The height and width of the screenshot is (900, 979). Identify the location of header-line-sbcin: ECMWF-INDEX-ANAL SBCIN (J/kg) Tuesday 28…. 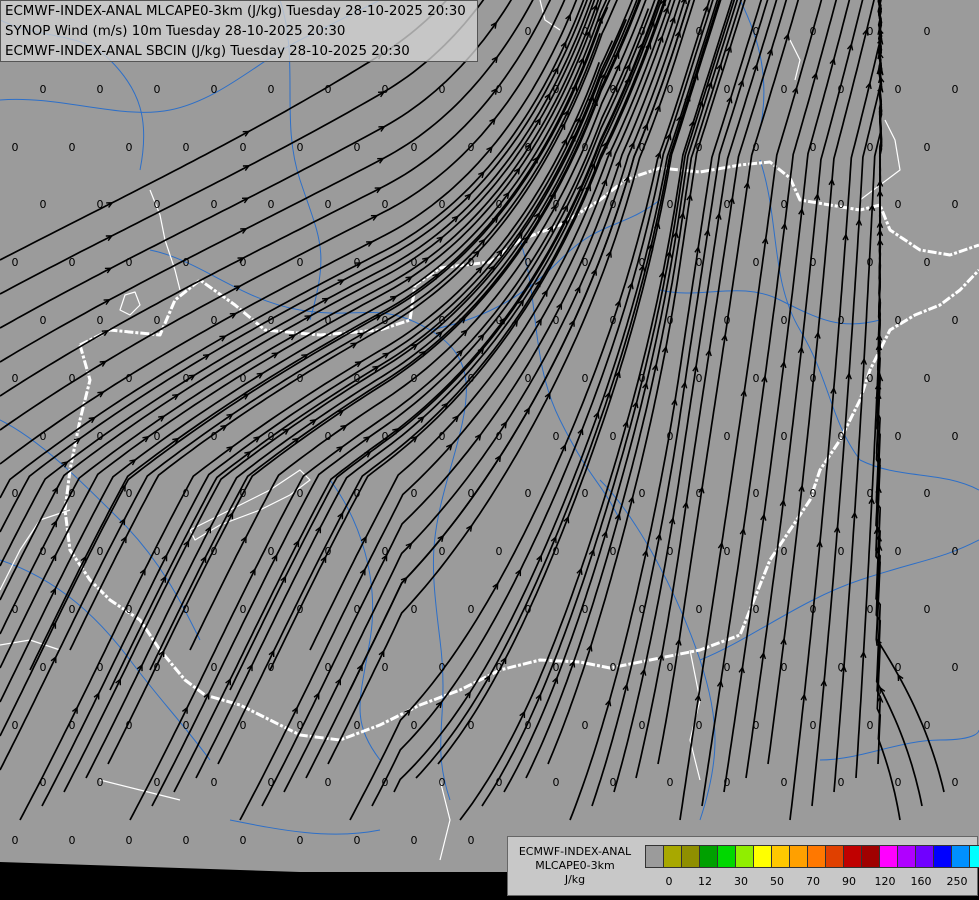
(207, 51).